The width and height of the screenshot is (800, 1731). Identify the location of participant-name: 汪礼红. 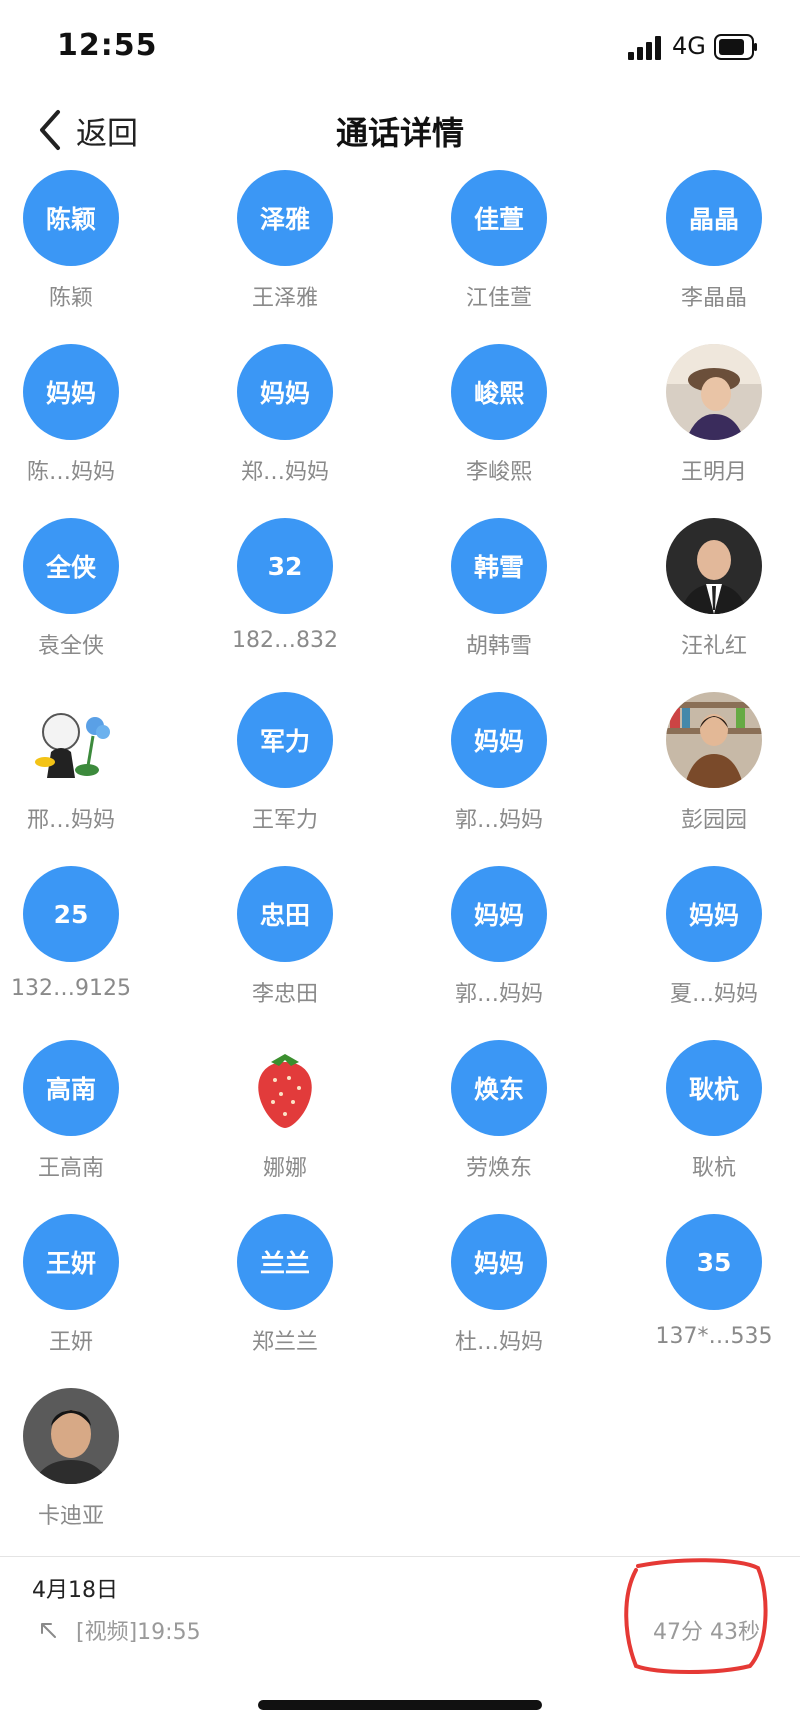
(713, 646).